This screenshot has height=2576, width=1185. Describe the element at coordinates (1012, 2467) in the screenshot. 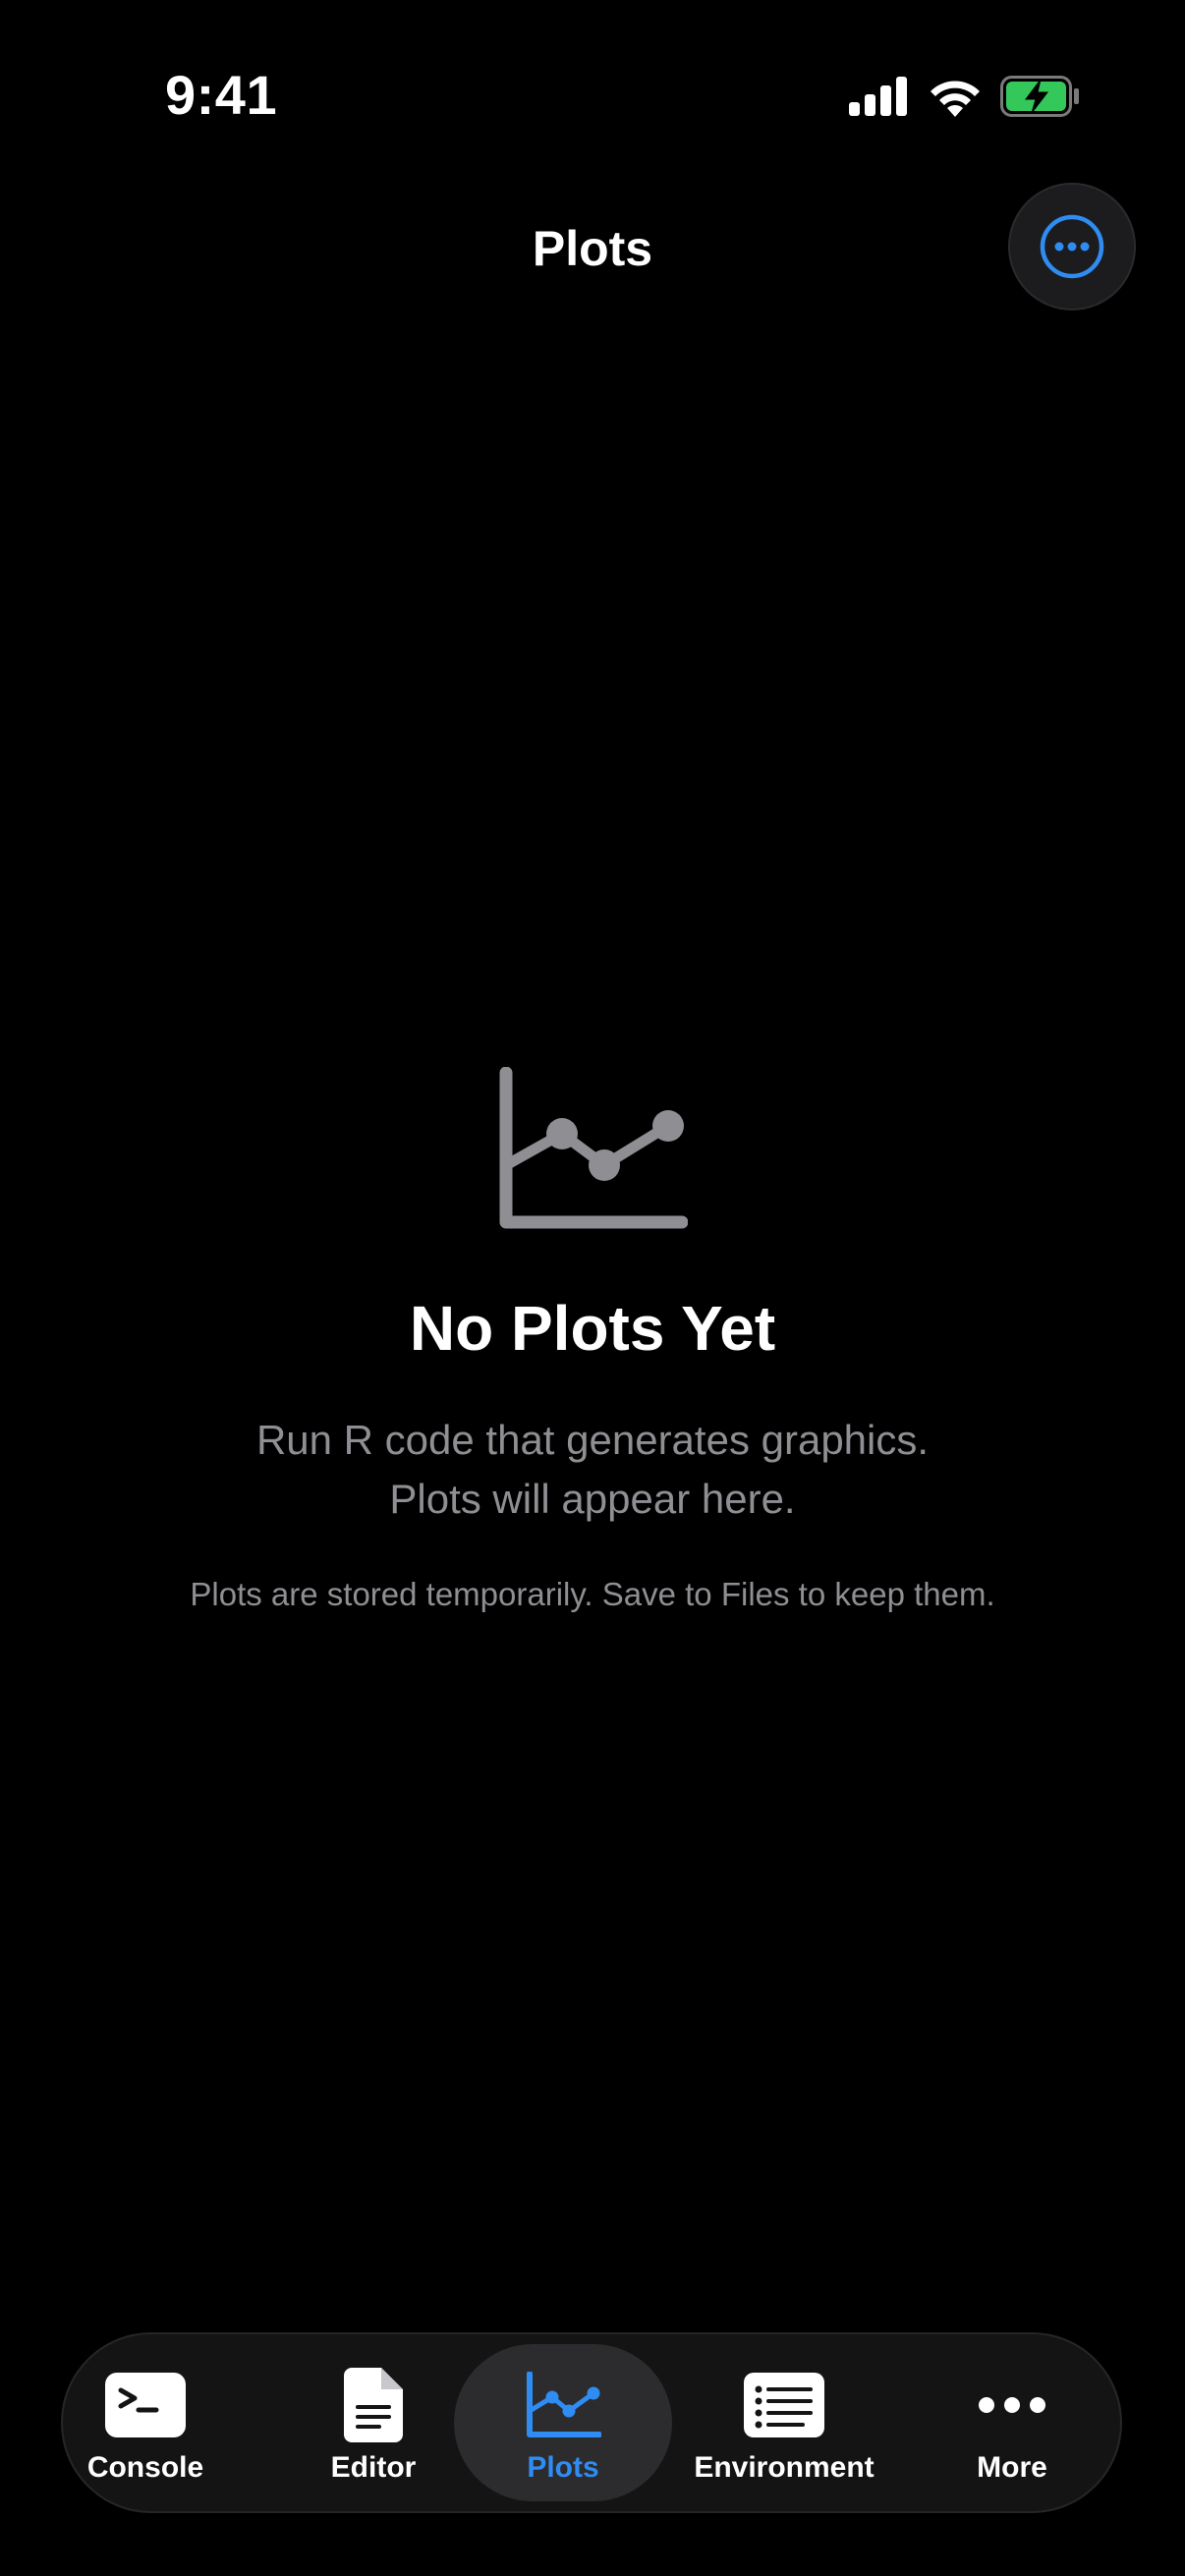

I see `tab-label: More` at that location.